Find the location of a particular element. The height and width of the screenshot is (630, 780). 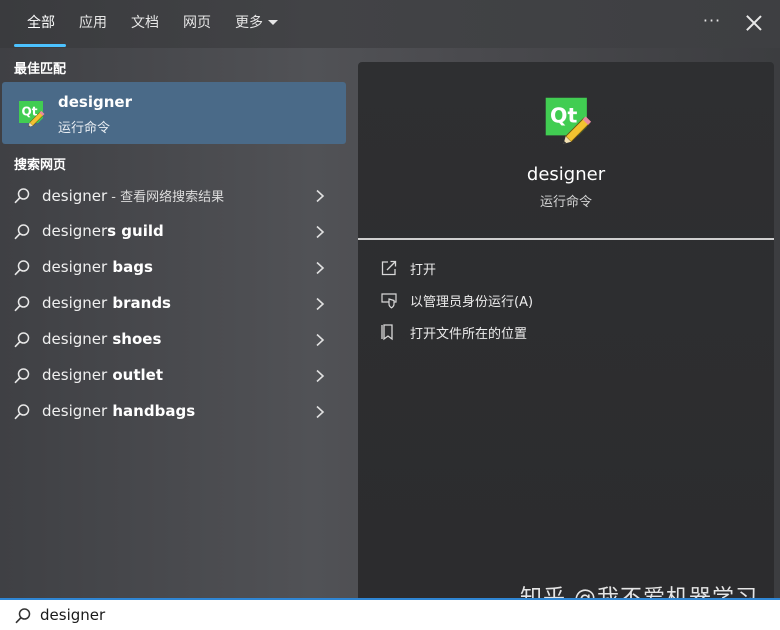

tab-web: 网页 is located at coordinates (197, 23).